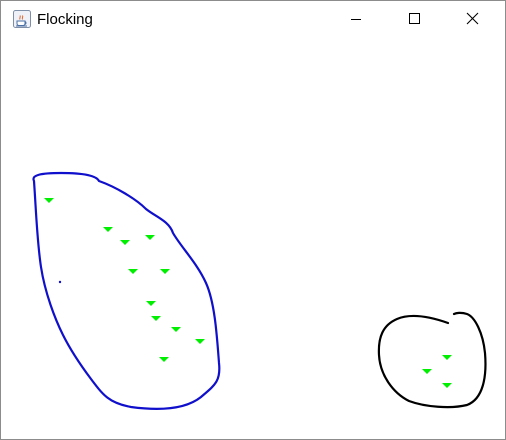  Describe the element at coordinates (60, 282) in the screenshot. I see `stray-dot` at that location.